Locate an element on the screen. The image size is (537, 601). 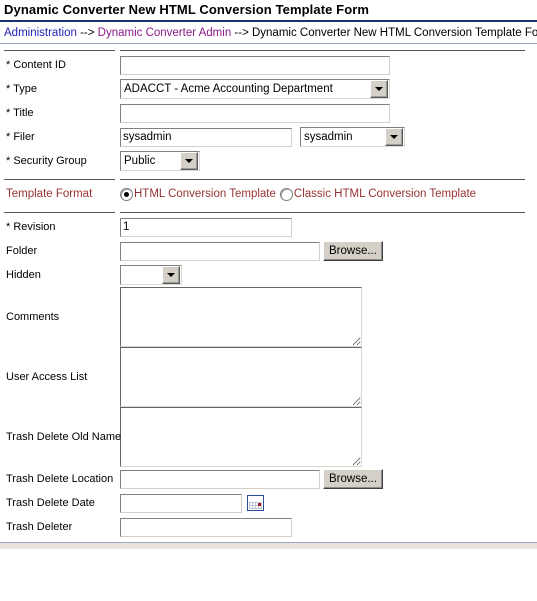
title-input is located at coordinates (255, 113).